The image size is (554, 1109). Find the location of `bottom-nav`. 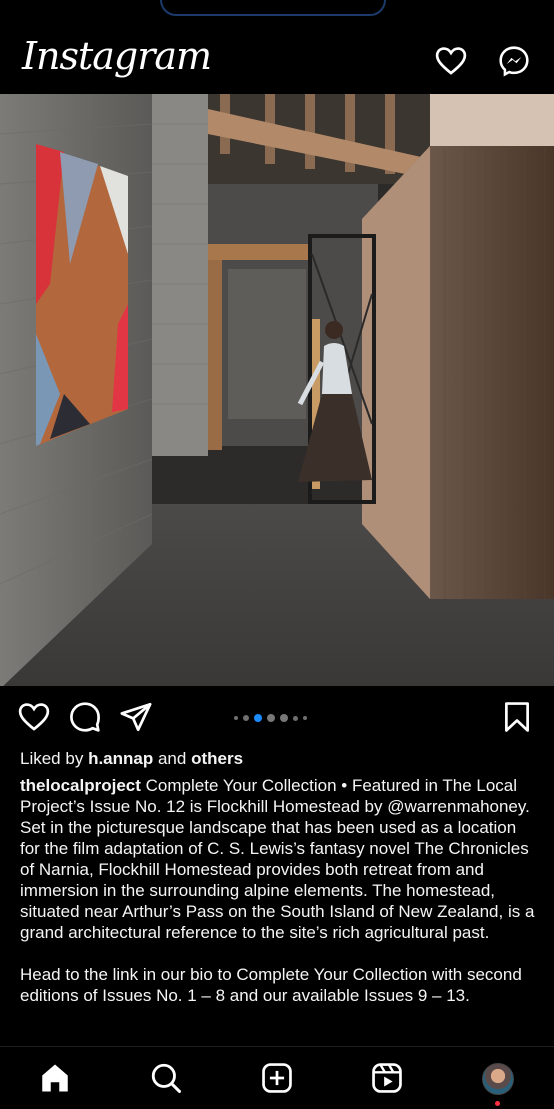

bottom-nav is located at coordinates (277, 1077).